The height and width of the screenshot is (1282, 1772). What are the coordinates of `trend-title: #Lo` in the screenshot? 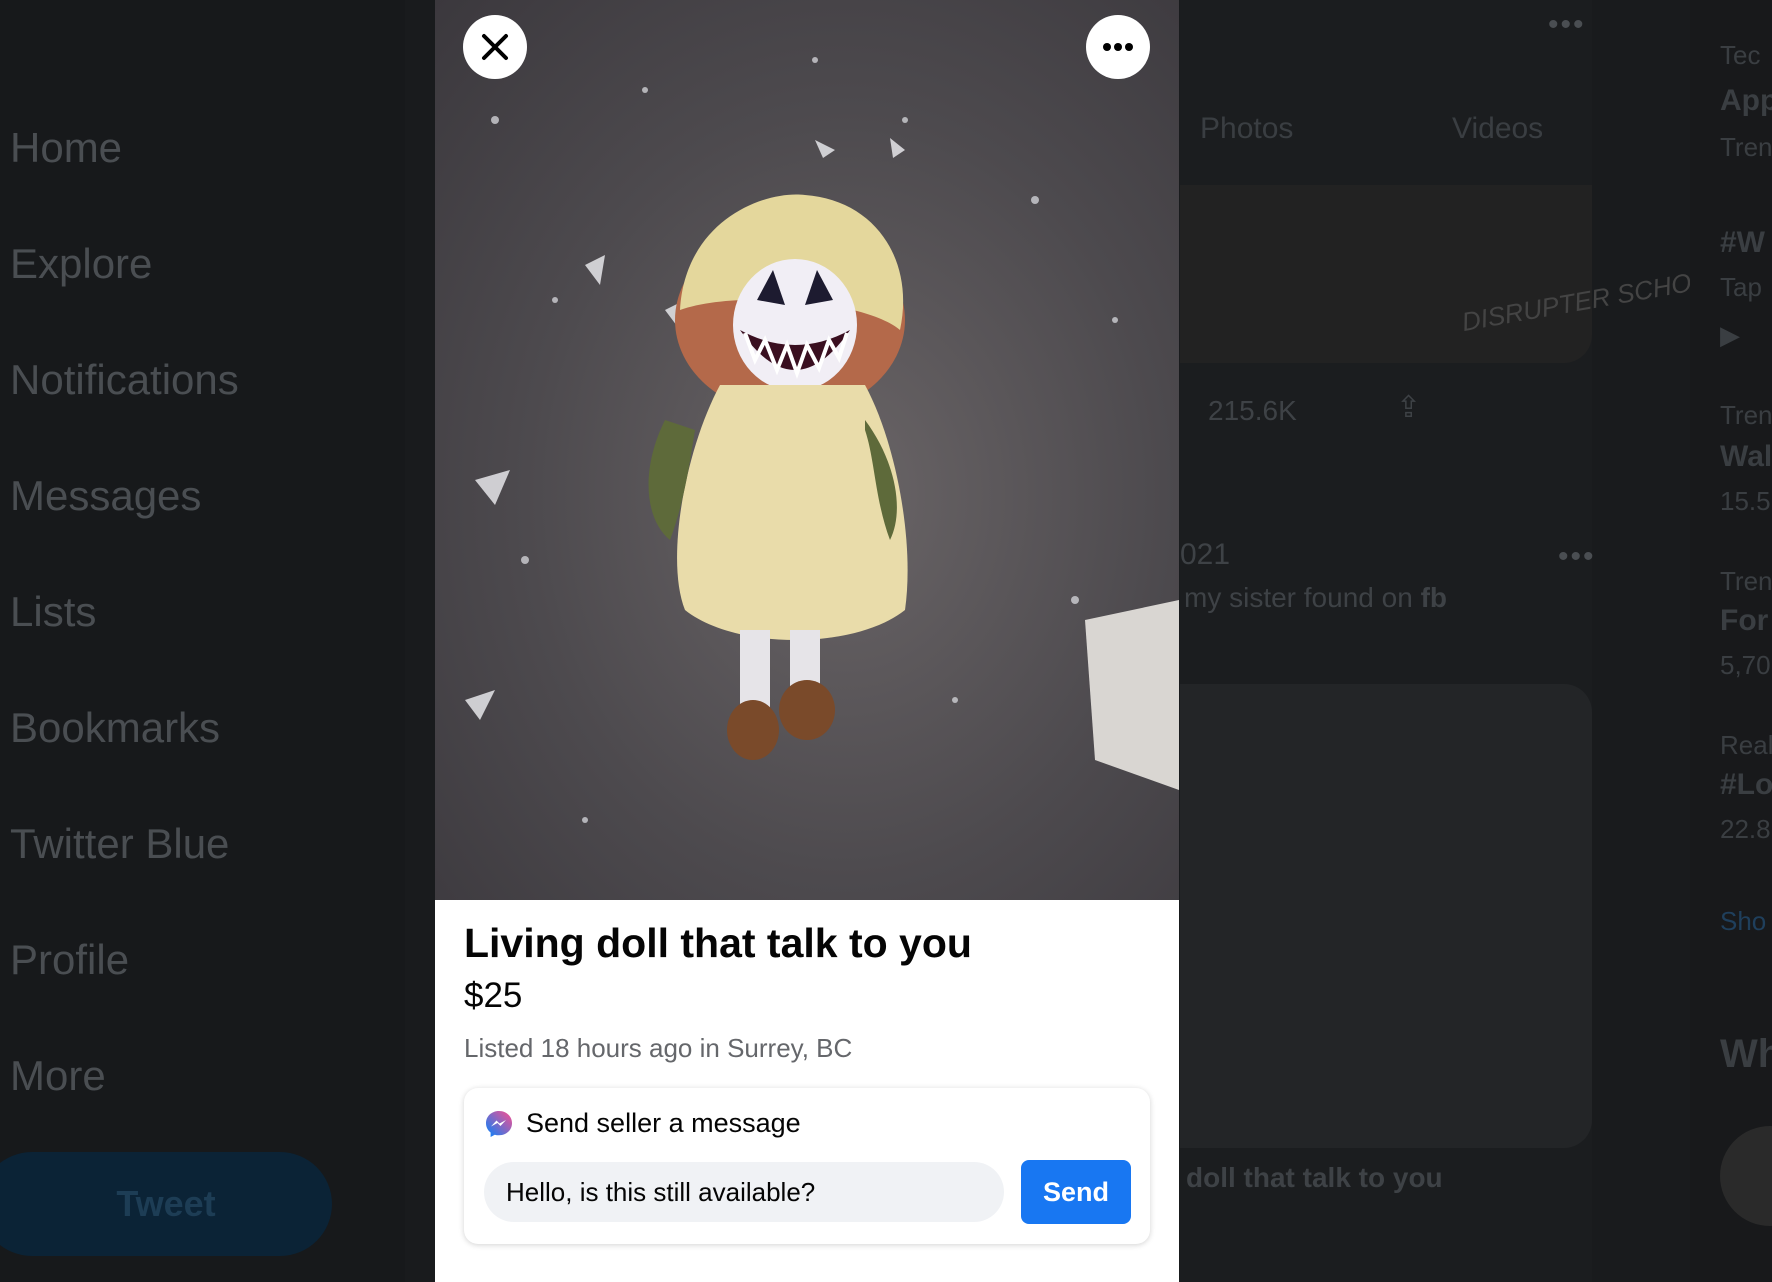 It's located at (1746, 785).